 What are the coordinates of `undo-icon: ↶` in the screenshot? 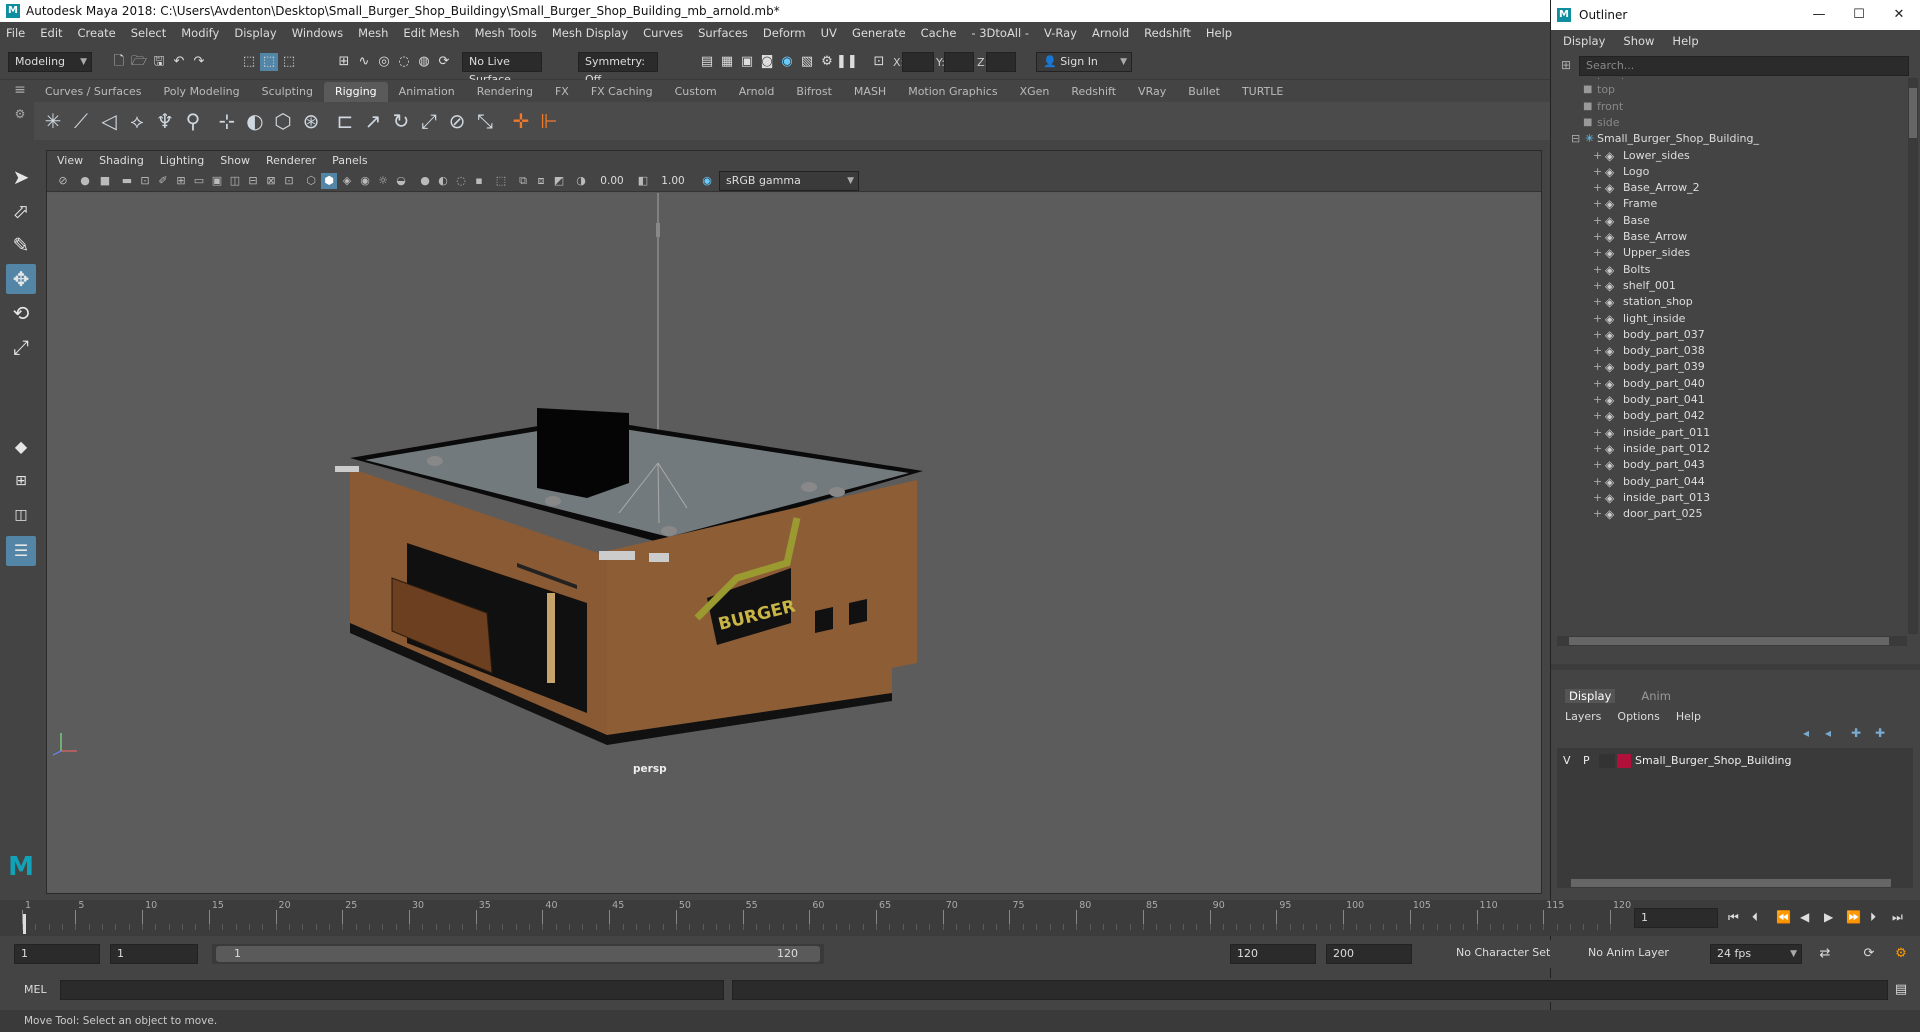 It's located at (179, 62).